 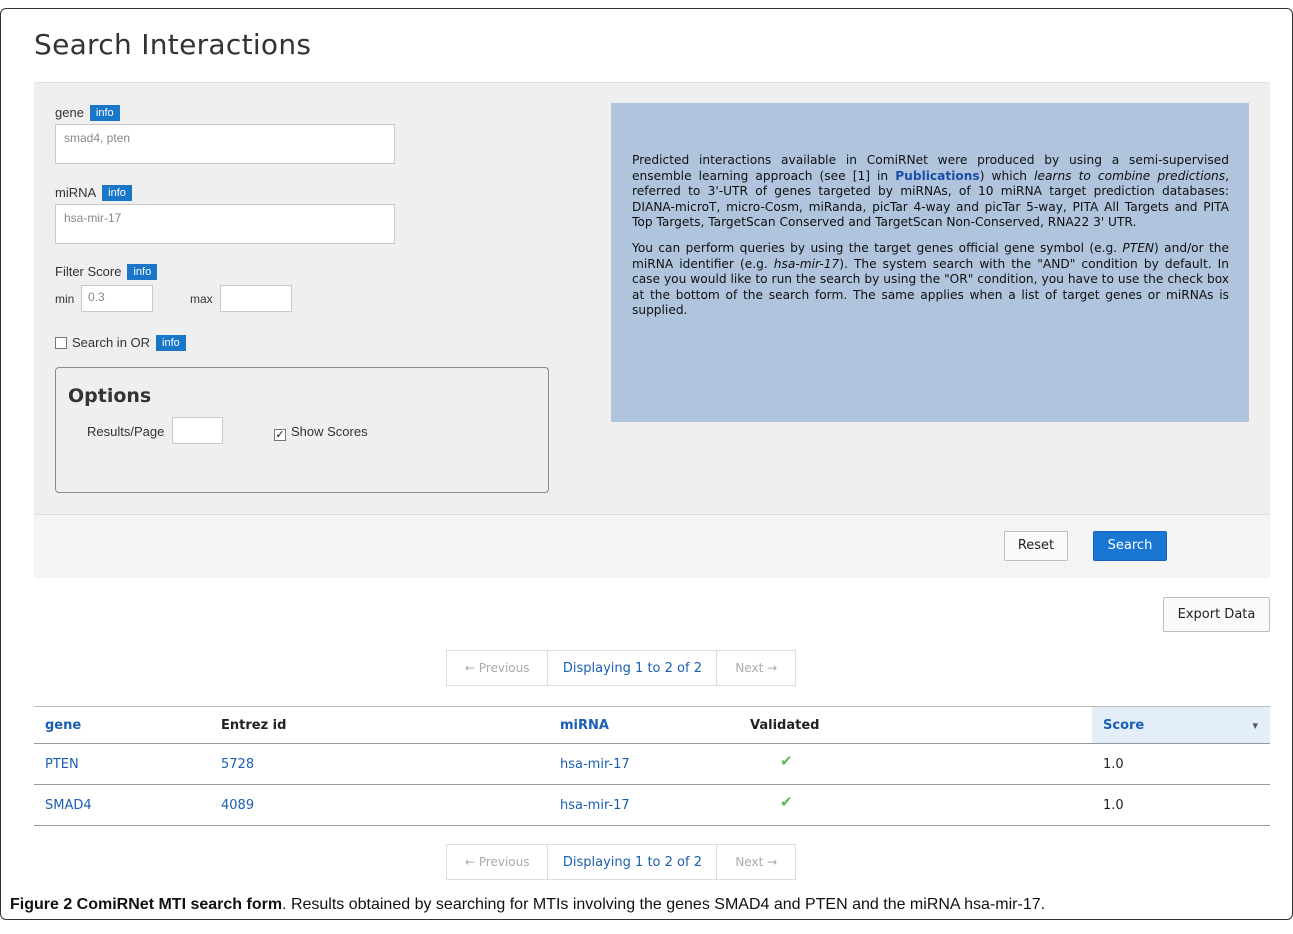 What do you see at coordinates (225, 224) in the screenshot?
I see `mirna-input: hsa-mir-17` at bounding box center [225, 224].